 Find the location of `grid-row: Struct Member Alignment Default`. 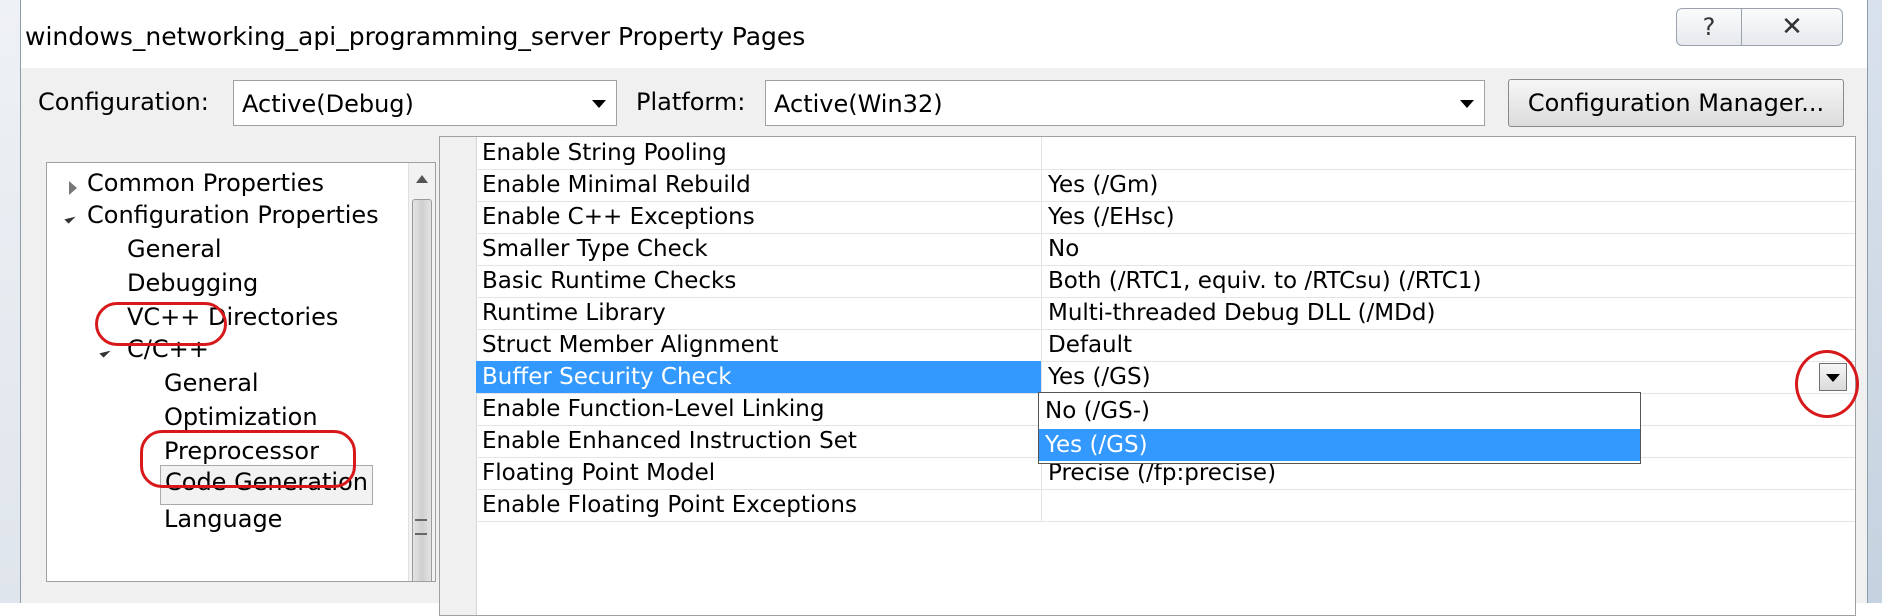

grid-row: Struct Member Alignment Default is located at coordinates (1165, 345).